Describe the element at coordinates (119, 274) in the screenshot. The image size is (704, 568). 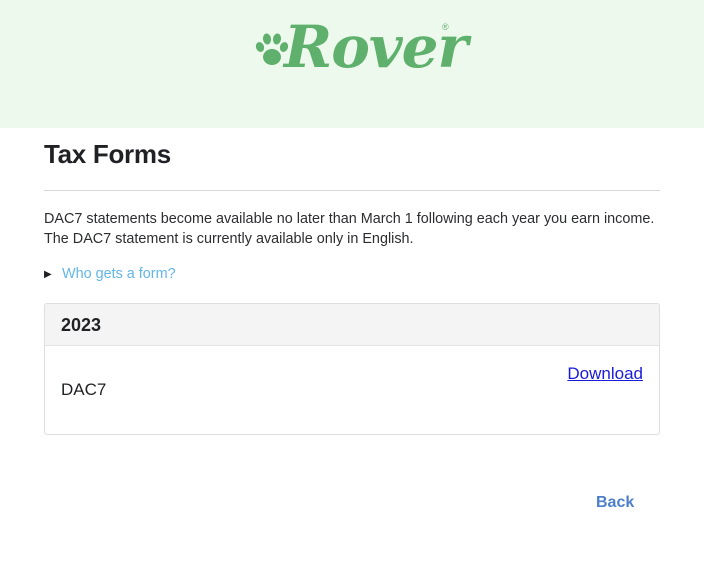
I see `disclosure-label: Who gets a form?` at that location.